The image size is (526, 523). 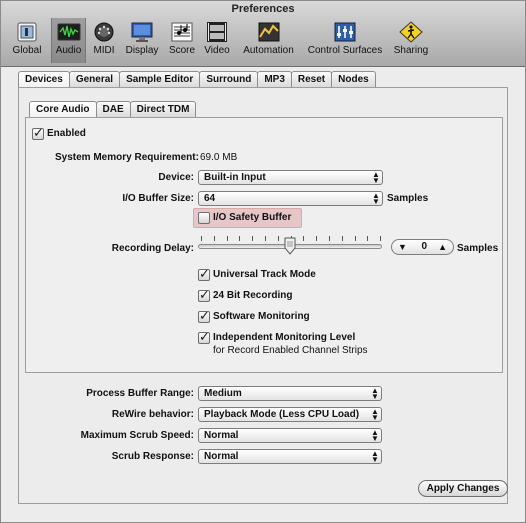 I want to click on toolbar-control-surfaces: Control Surfaces, so click(x=345, y=40).